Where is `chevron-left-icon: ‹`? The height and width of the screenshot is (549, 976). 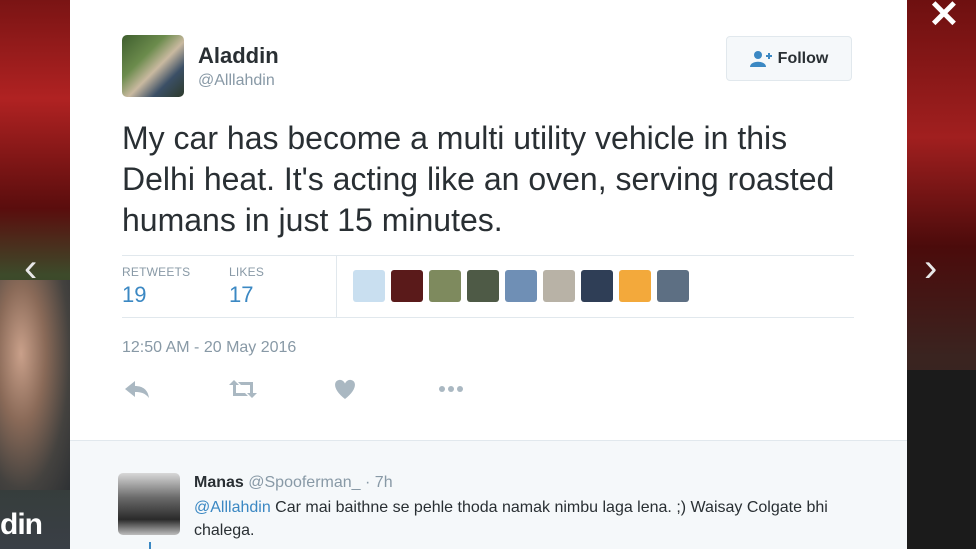 chevron-left-icon: ‹ is located at coordinates (30, 268).